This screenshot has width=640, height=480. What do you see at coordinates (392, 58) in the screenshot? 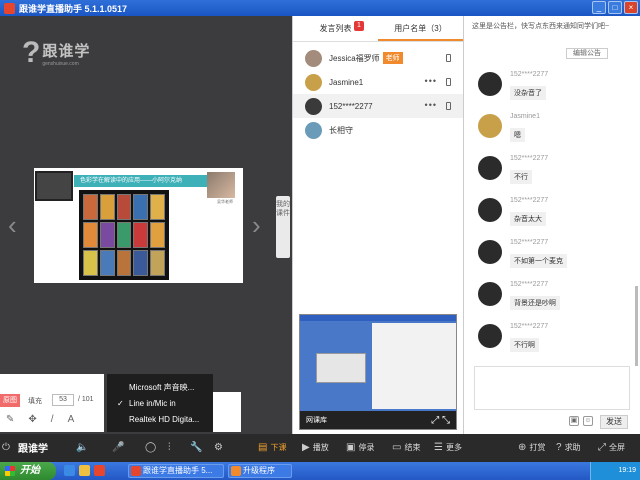
I see `teacher-badge: 老师` at bounding box center [392, 58].